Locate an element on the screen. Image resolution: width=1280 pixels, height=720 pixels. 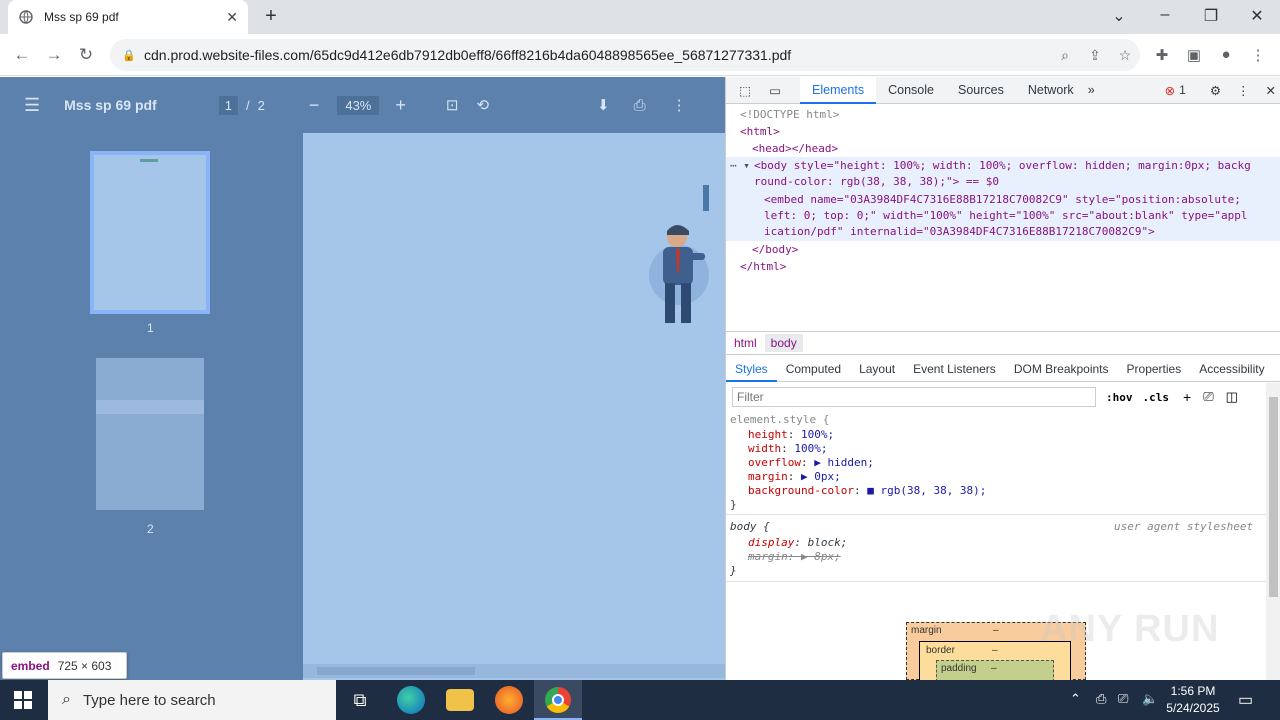
clock-date: 5/24/2025 is located at coordinates (1193, 708).